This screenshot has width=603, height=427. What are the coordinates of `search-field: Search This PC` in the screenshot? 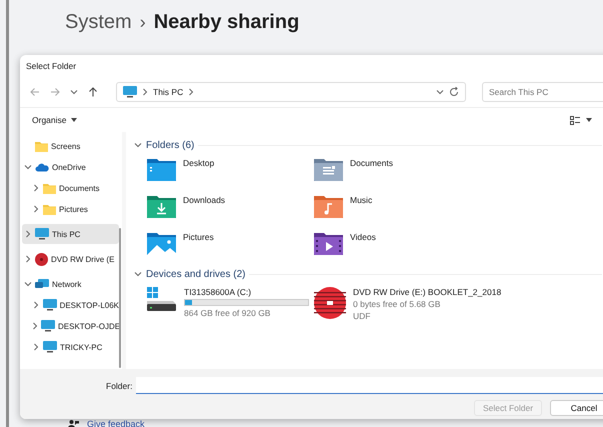 It's located at (542, 92).